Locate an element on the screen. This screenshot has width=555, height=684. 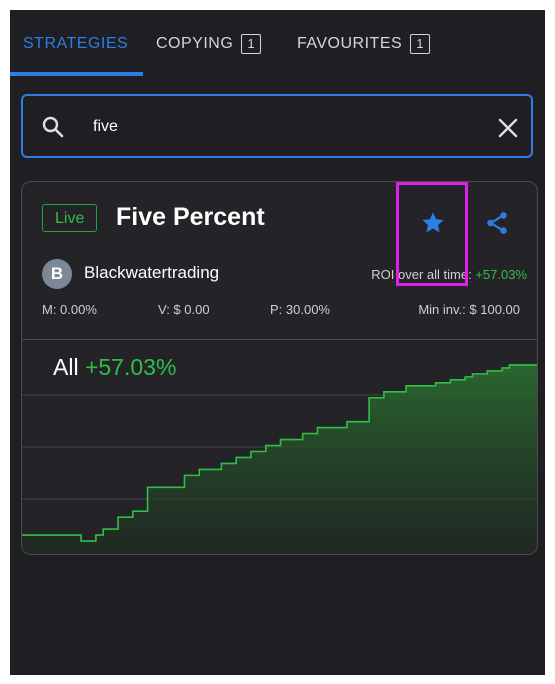
roi-summary: ROI over all time: +57.03% is located at coordinates (449, 274).